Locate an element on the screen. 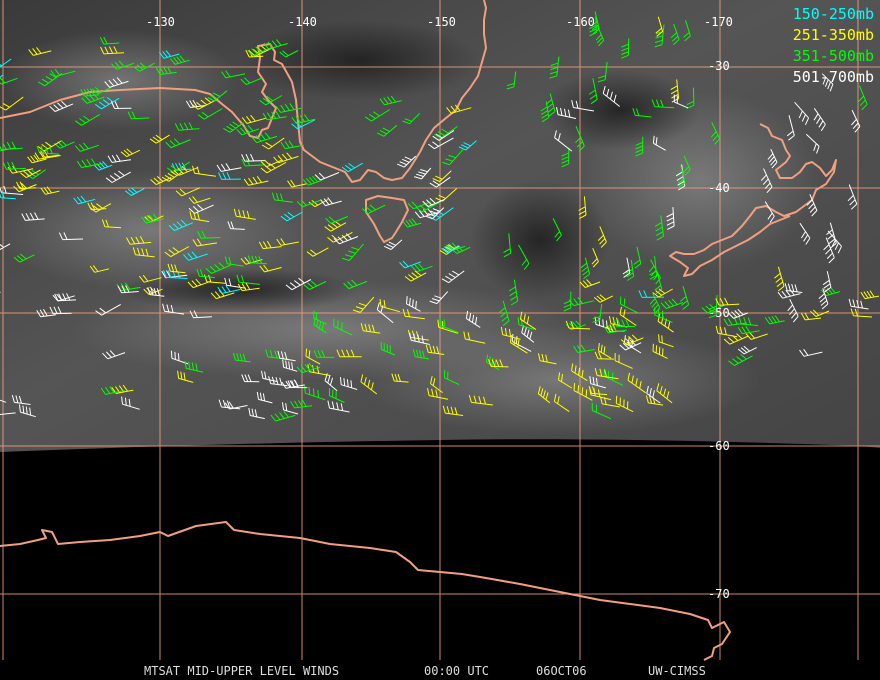 The image size is (880, 680). product-time: 00:00 UTC is located at coordinates (457, 671).